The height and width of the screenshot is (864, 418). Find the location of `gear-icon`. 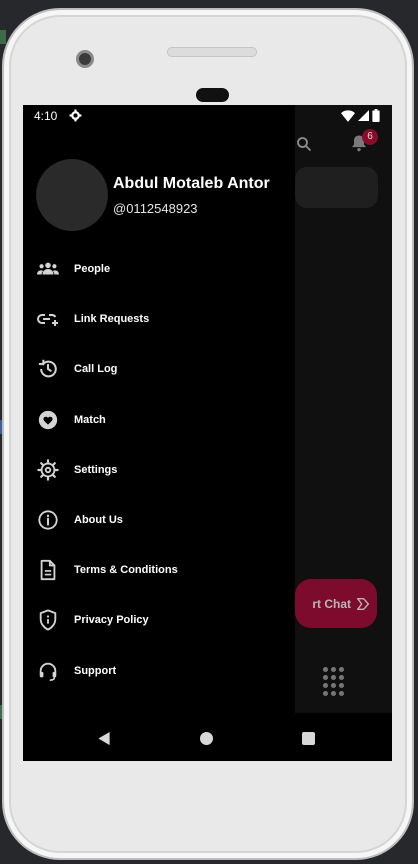

gear-icon is located at coordinates (75, 115).